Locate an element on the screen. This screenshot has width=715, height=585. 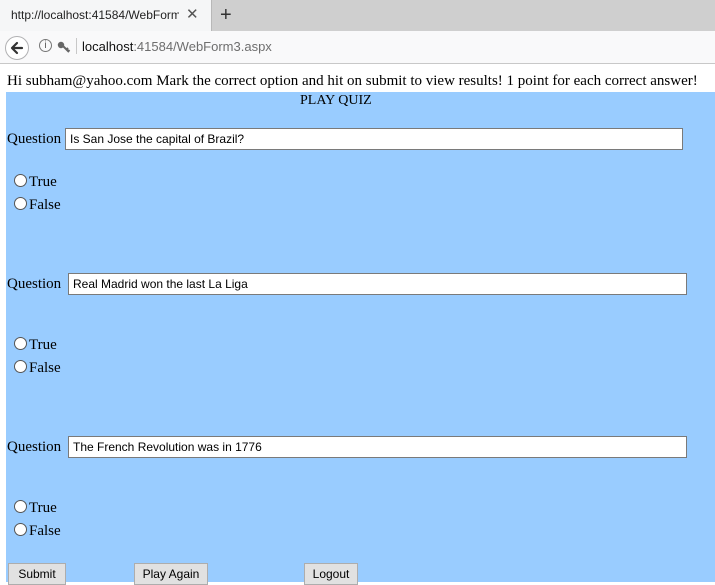
quiz-title: PLAY QUIZ is located at coordinates (336, 100).